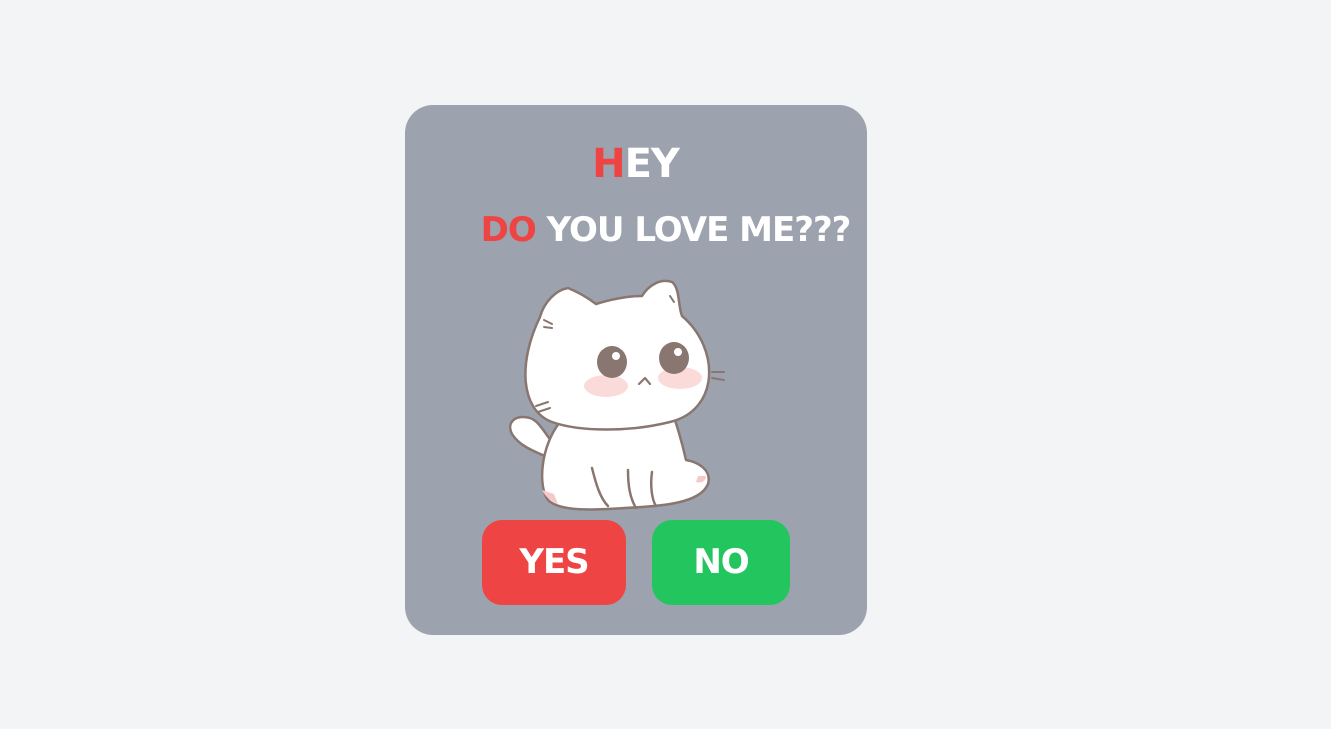 This screenshot has width=1331, height=729. What do you see at coordinates (652, 164) in the screenshot?
I see `greeting-rest: EY` at bounding box center [652, 164].